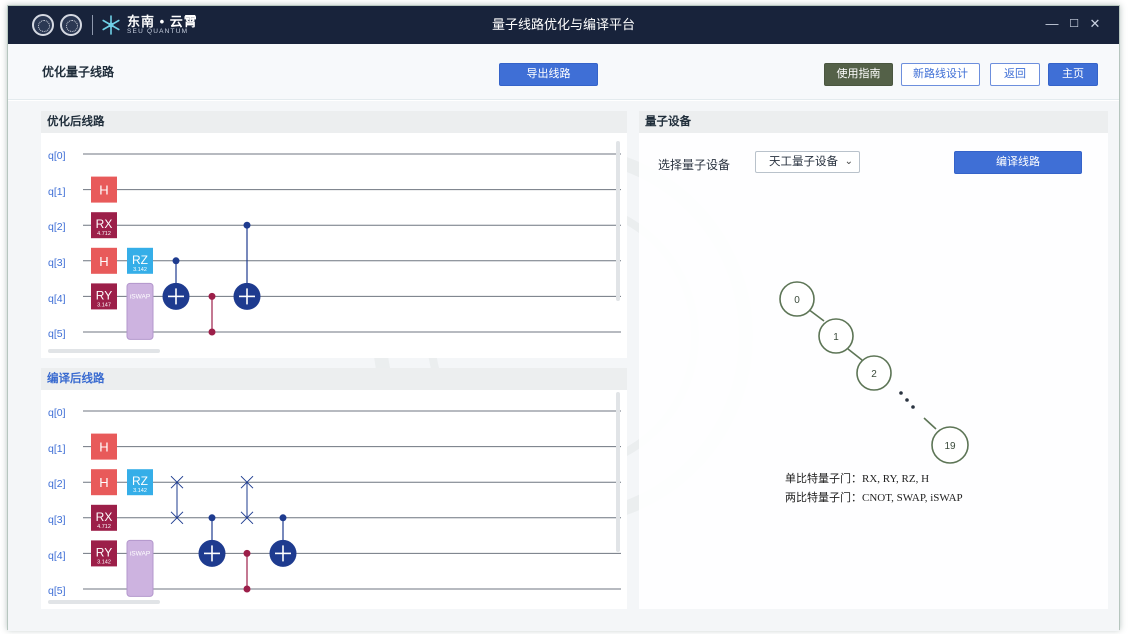 The width and height of the screenshot is (1128, 634). I want to click on brand-subtitle: SEU QUANTUM, so click(158, 31).